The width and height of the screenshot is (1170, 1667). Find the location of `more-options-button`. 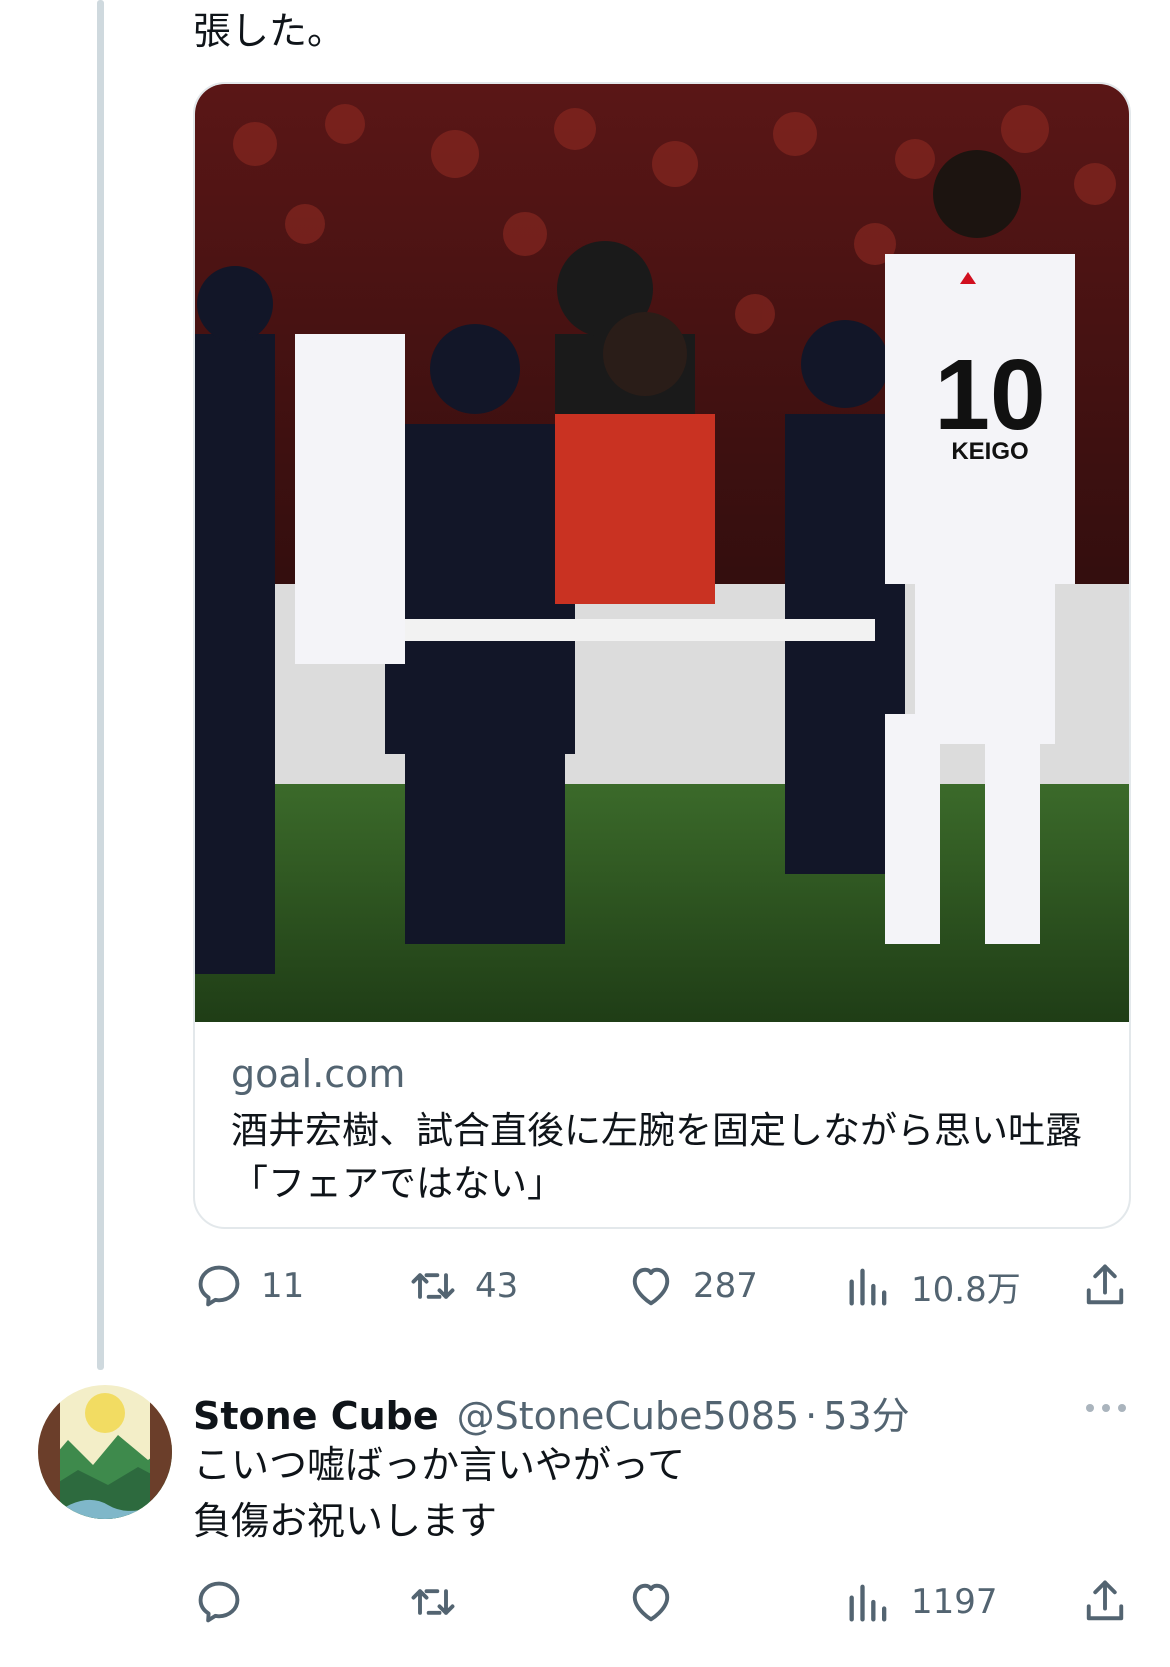

more-options-button is located at coordinates (1106, 1408).